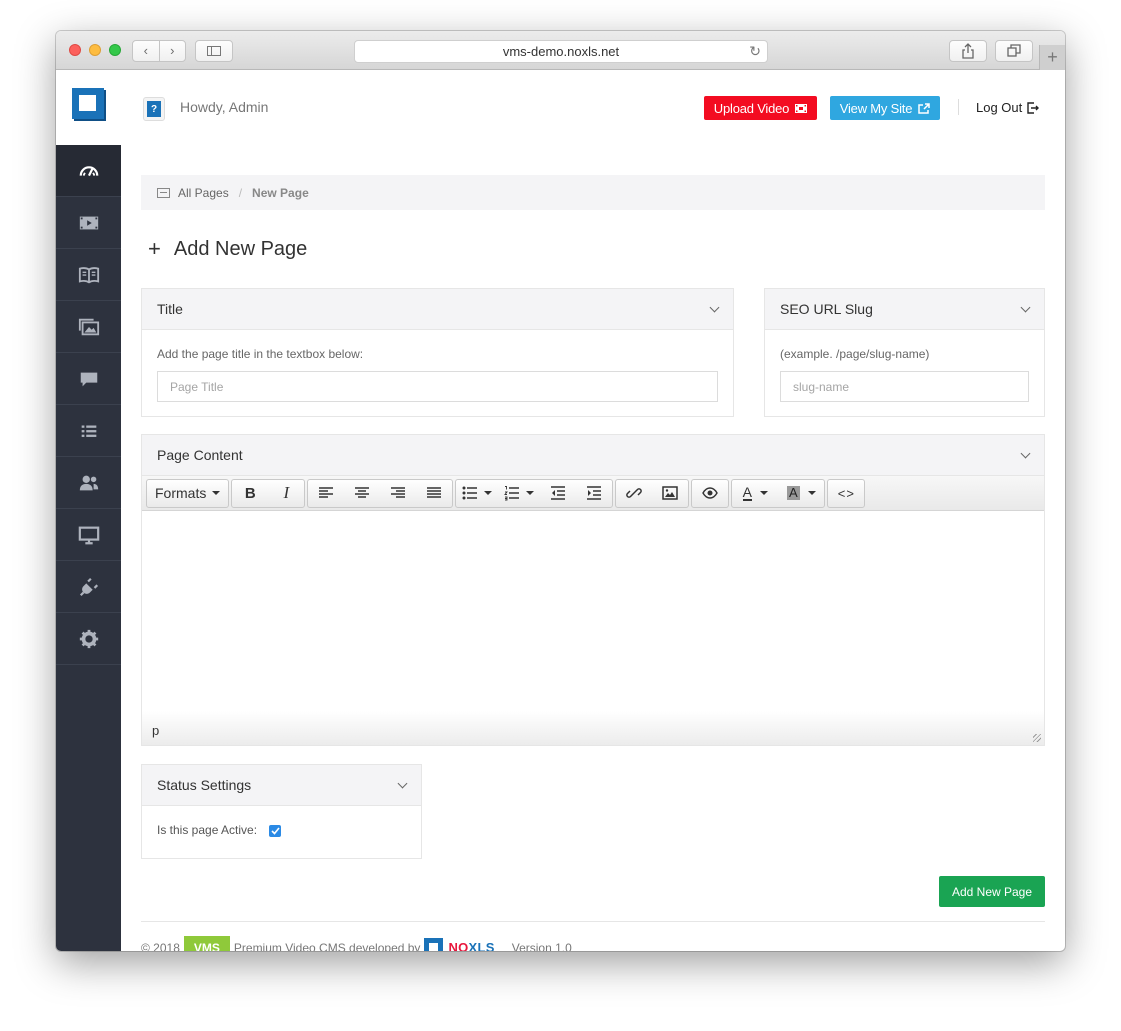  I want to click on breadcrumb-all-pages: All Pages, so click(203, 193).